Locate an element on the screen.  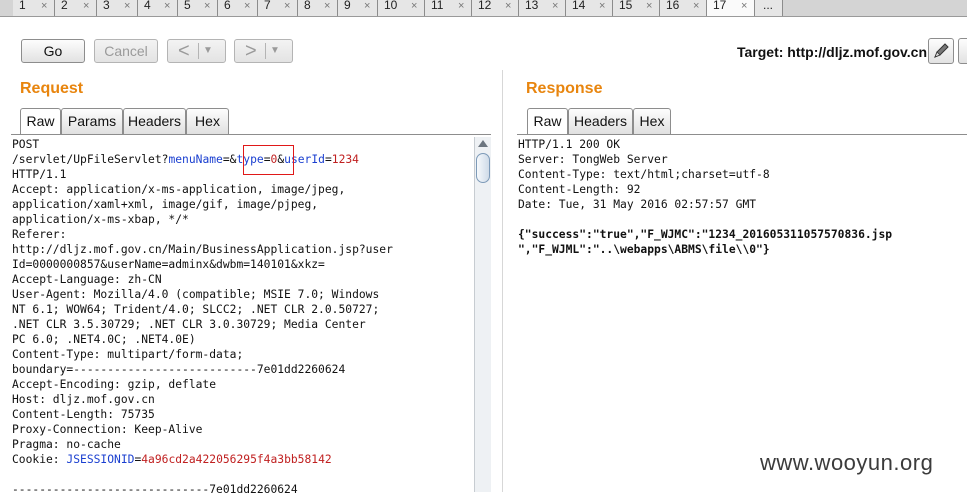
tab-label: 16 is located at coordinates (673, 6).